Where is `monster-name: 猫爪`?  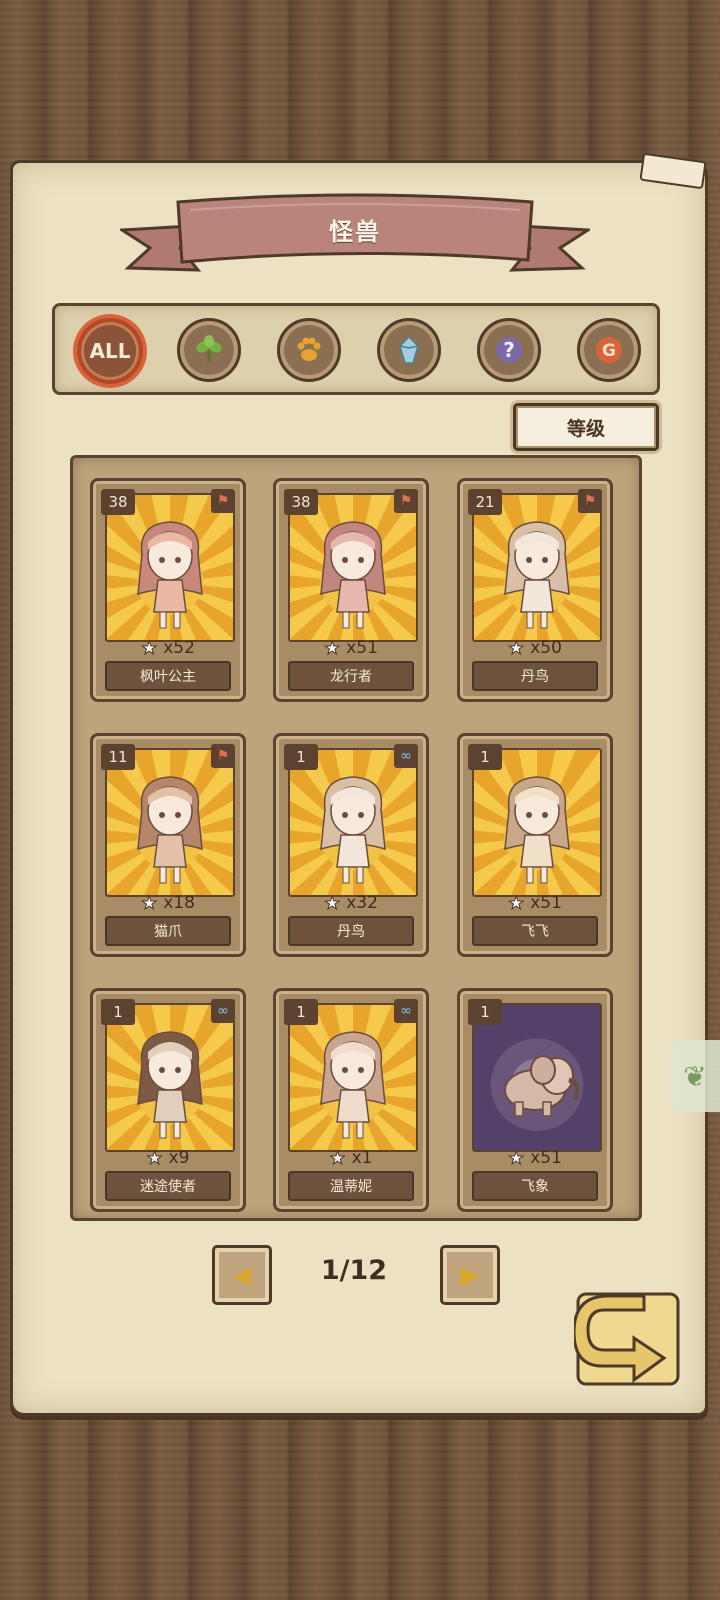
monster-name: 猫爪 is located at coordinates (168, 931).